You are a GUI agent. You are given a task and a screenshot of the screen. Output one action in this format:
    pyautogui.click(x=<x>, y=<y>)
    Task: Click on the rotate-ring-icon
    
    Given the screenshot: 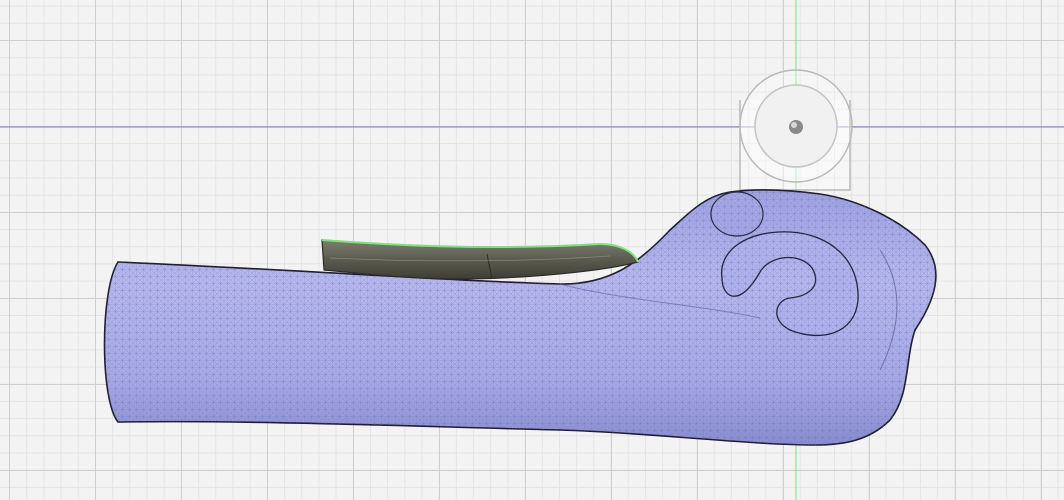 What is the action you would take?
    pyautogui.click(x=796, y=130)
    